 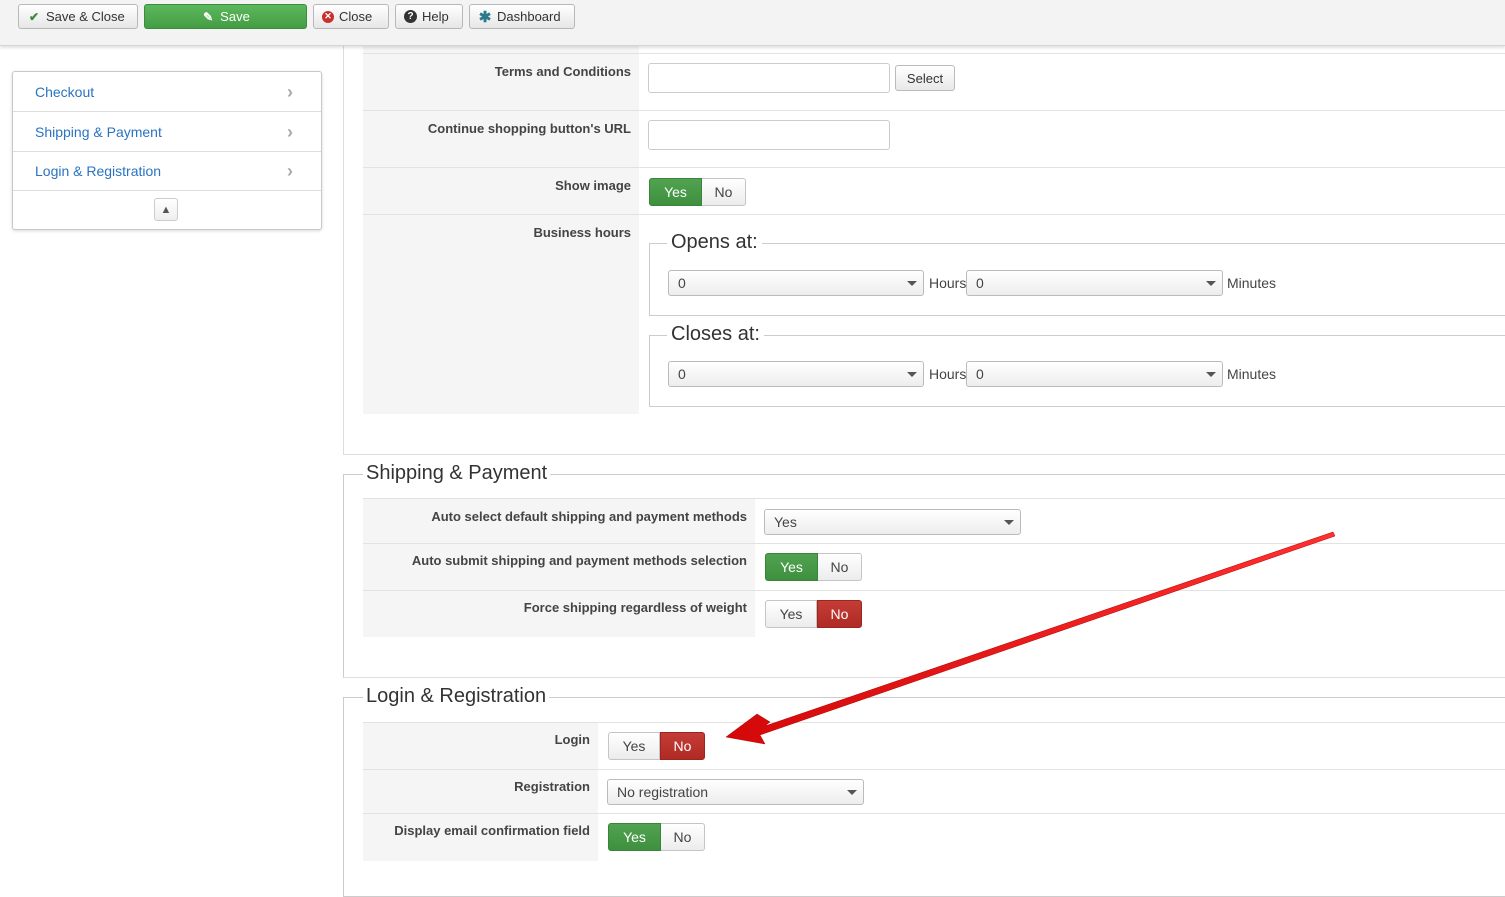 I want to click on help-icon: ?, so click(x=410, y=16).